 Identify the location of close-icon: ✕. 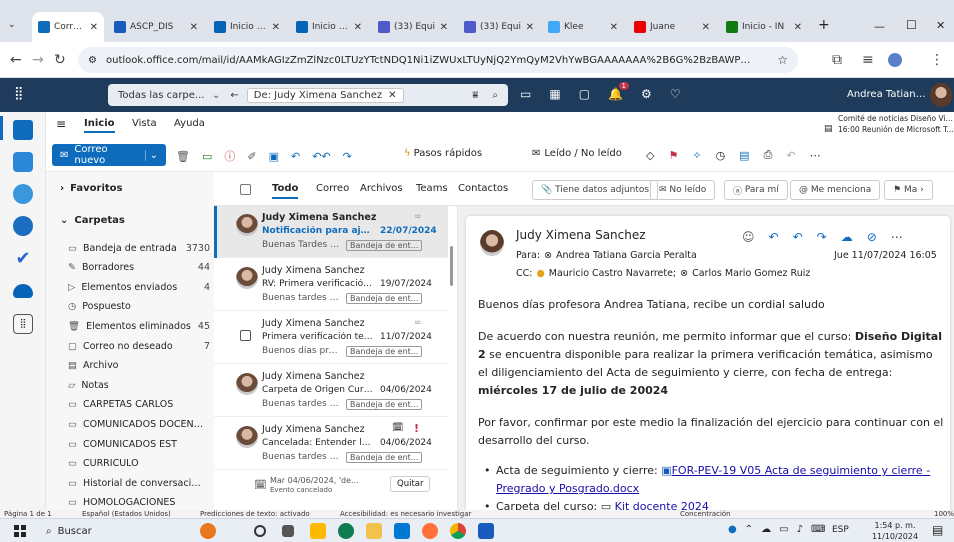
(392, 95).